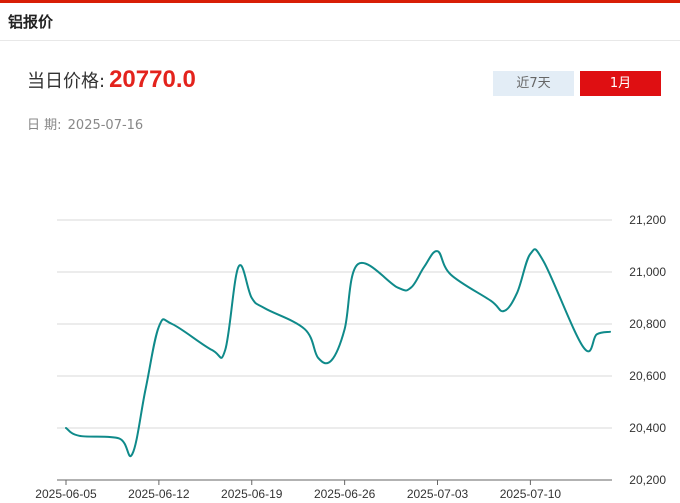 The image size is (680, 503). Describe the element at coordinates (647, 428) in the screenshot. I see `y-tick-label: 20,400` at that location.